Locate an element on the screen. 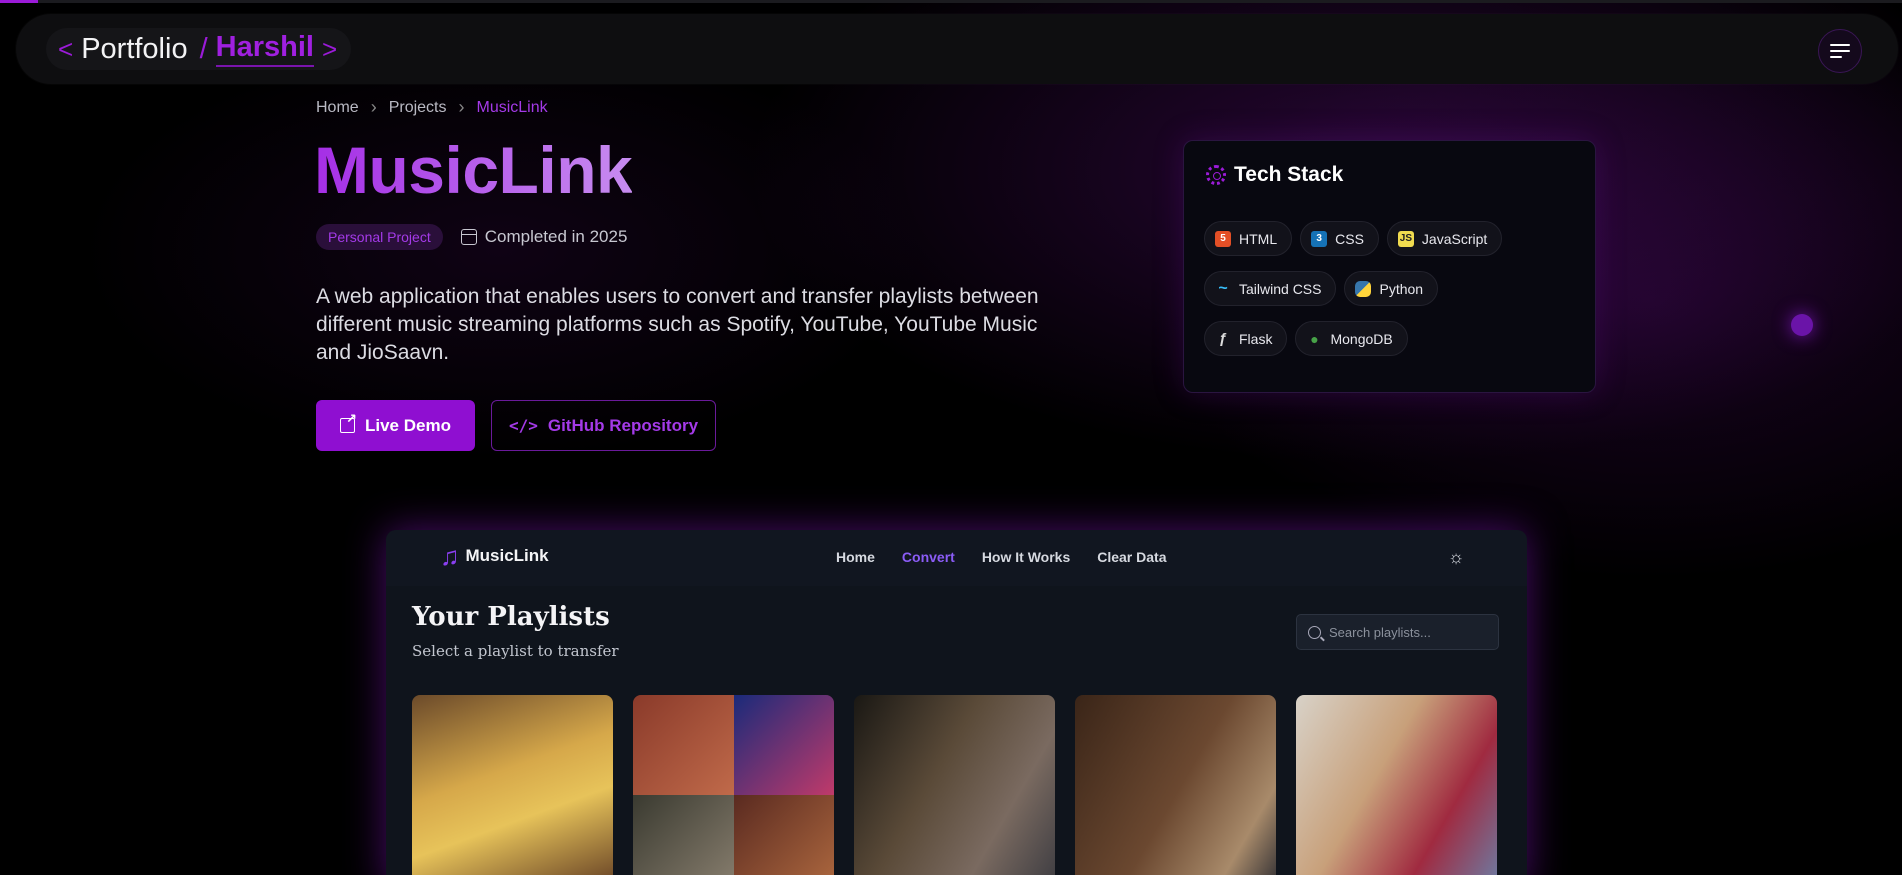  menu-button is located at coordinates (1840, 51).